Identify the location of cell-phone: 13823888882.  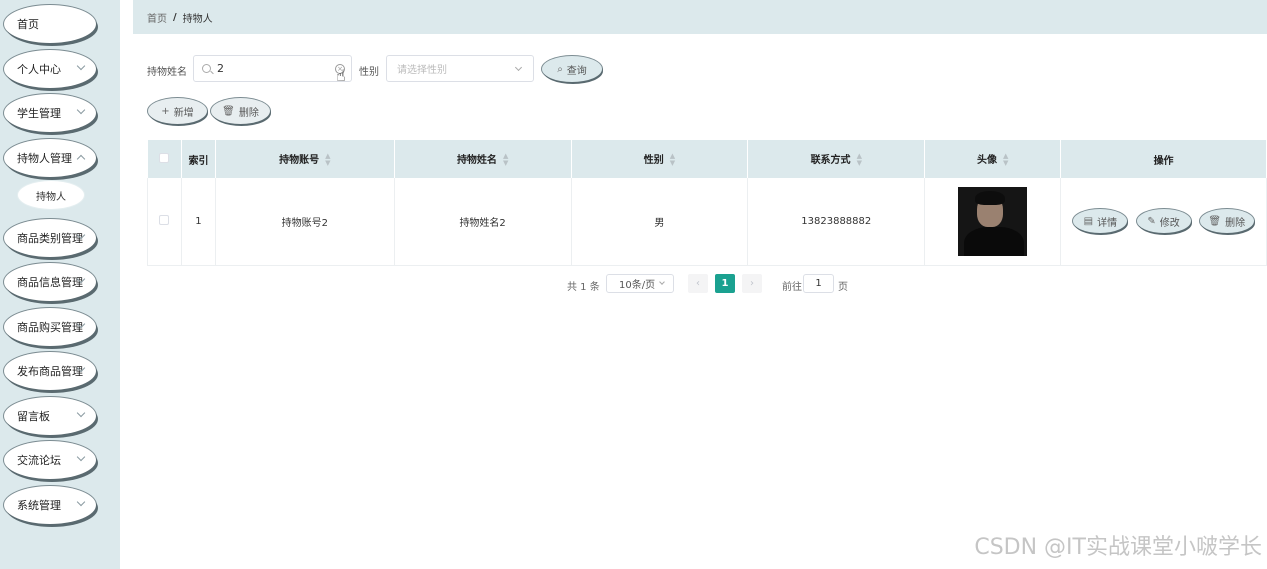
(836, 222).